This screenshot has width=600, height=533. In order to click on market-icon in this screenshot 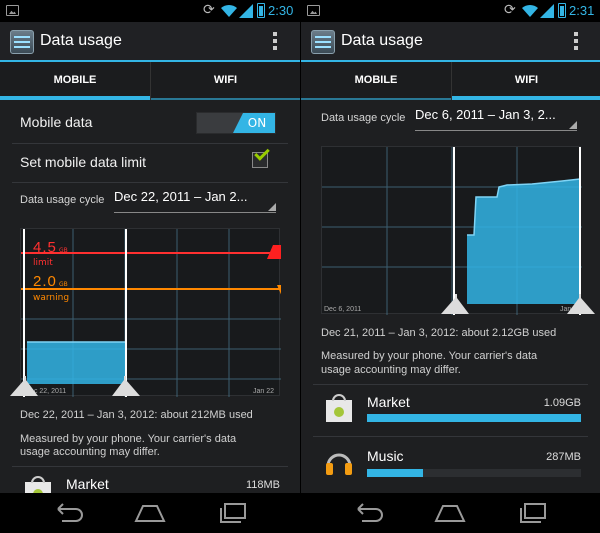, I will do `click(339, 408)`.